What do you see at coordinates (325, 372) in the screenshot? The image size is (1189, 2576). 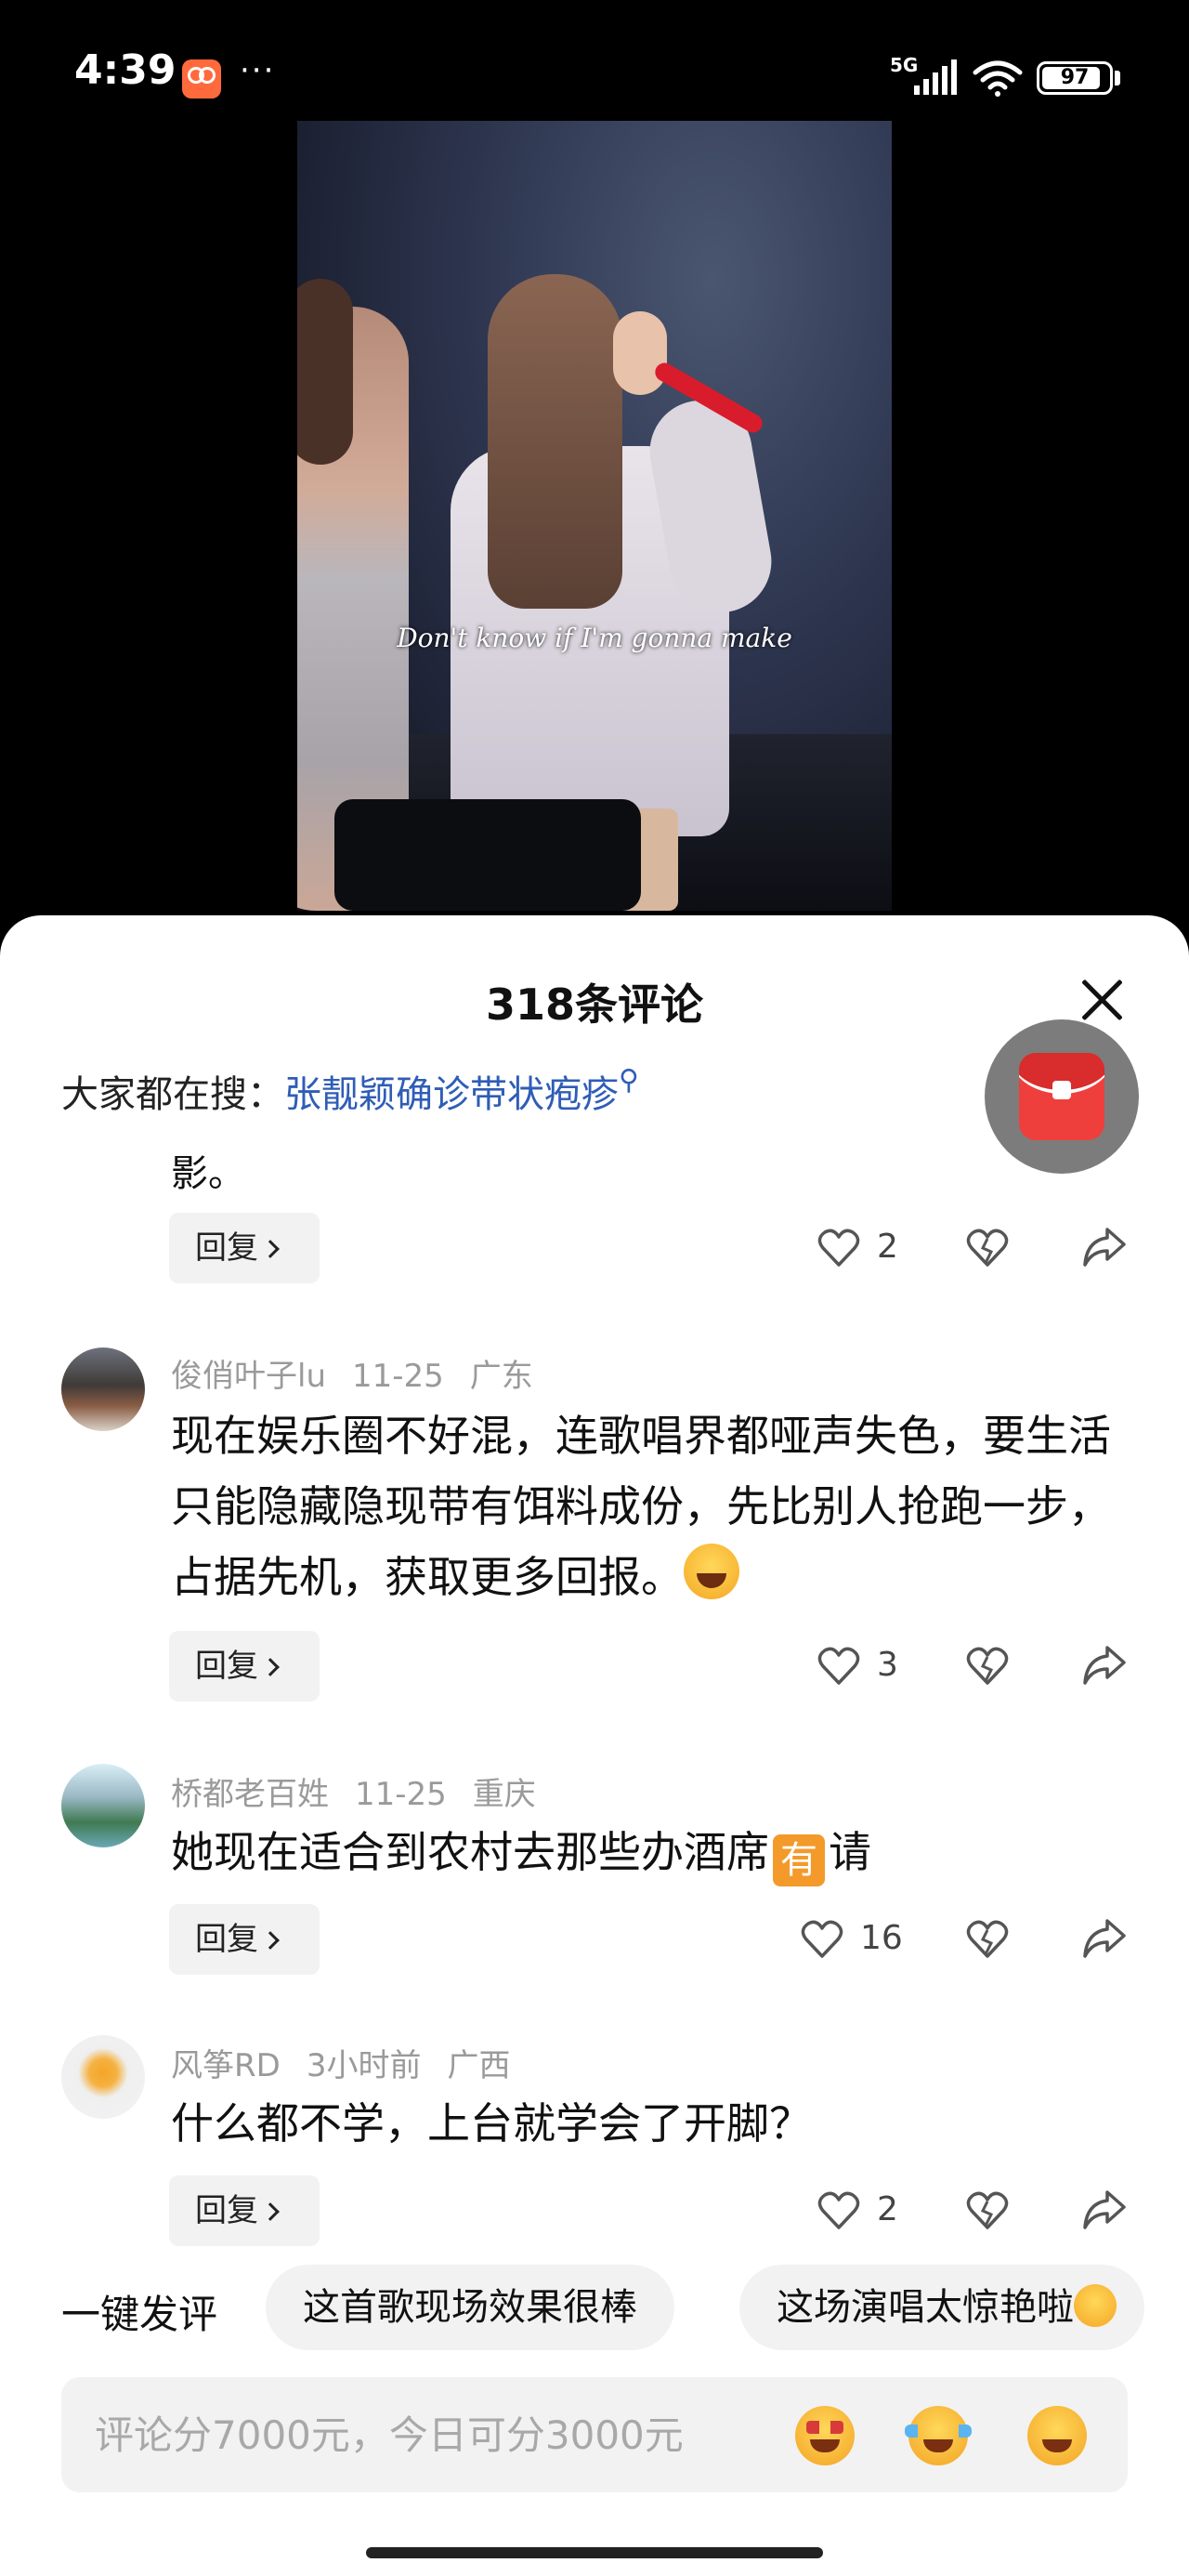 I see `dancer-hair` at bounding box center [325, 372].